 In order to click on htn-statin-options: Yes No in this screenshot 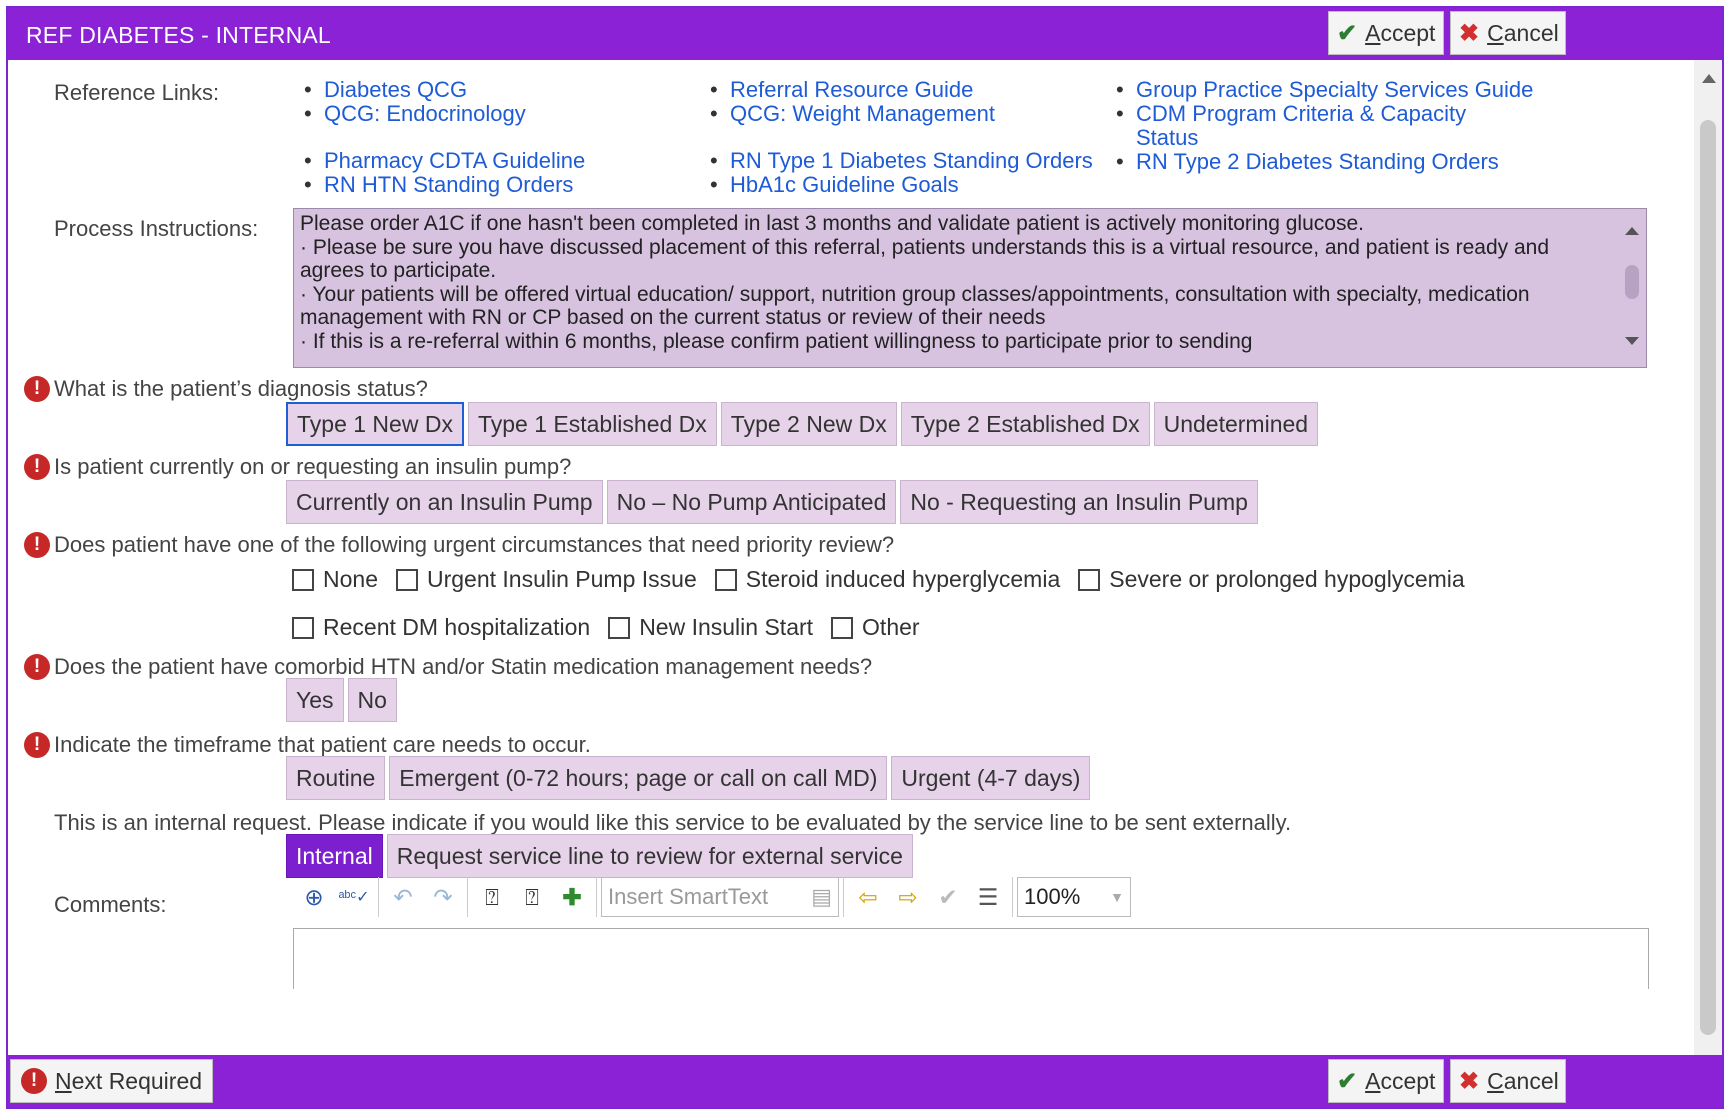, I will do `click(341, 700)`.